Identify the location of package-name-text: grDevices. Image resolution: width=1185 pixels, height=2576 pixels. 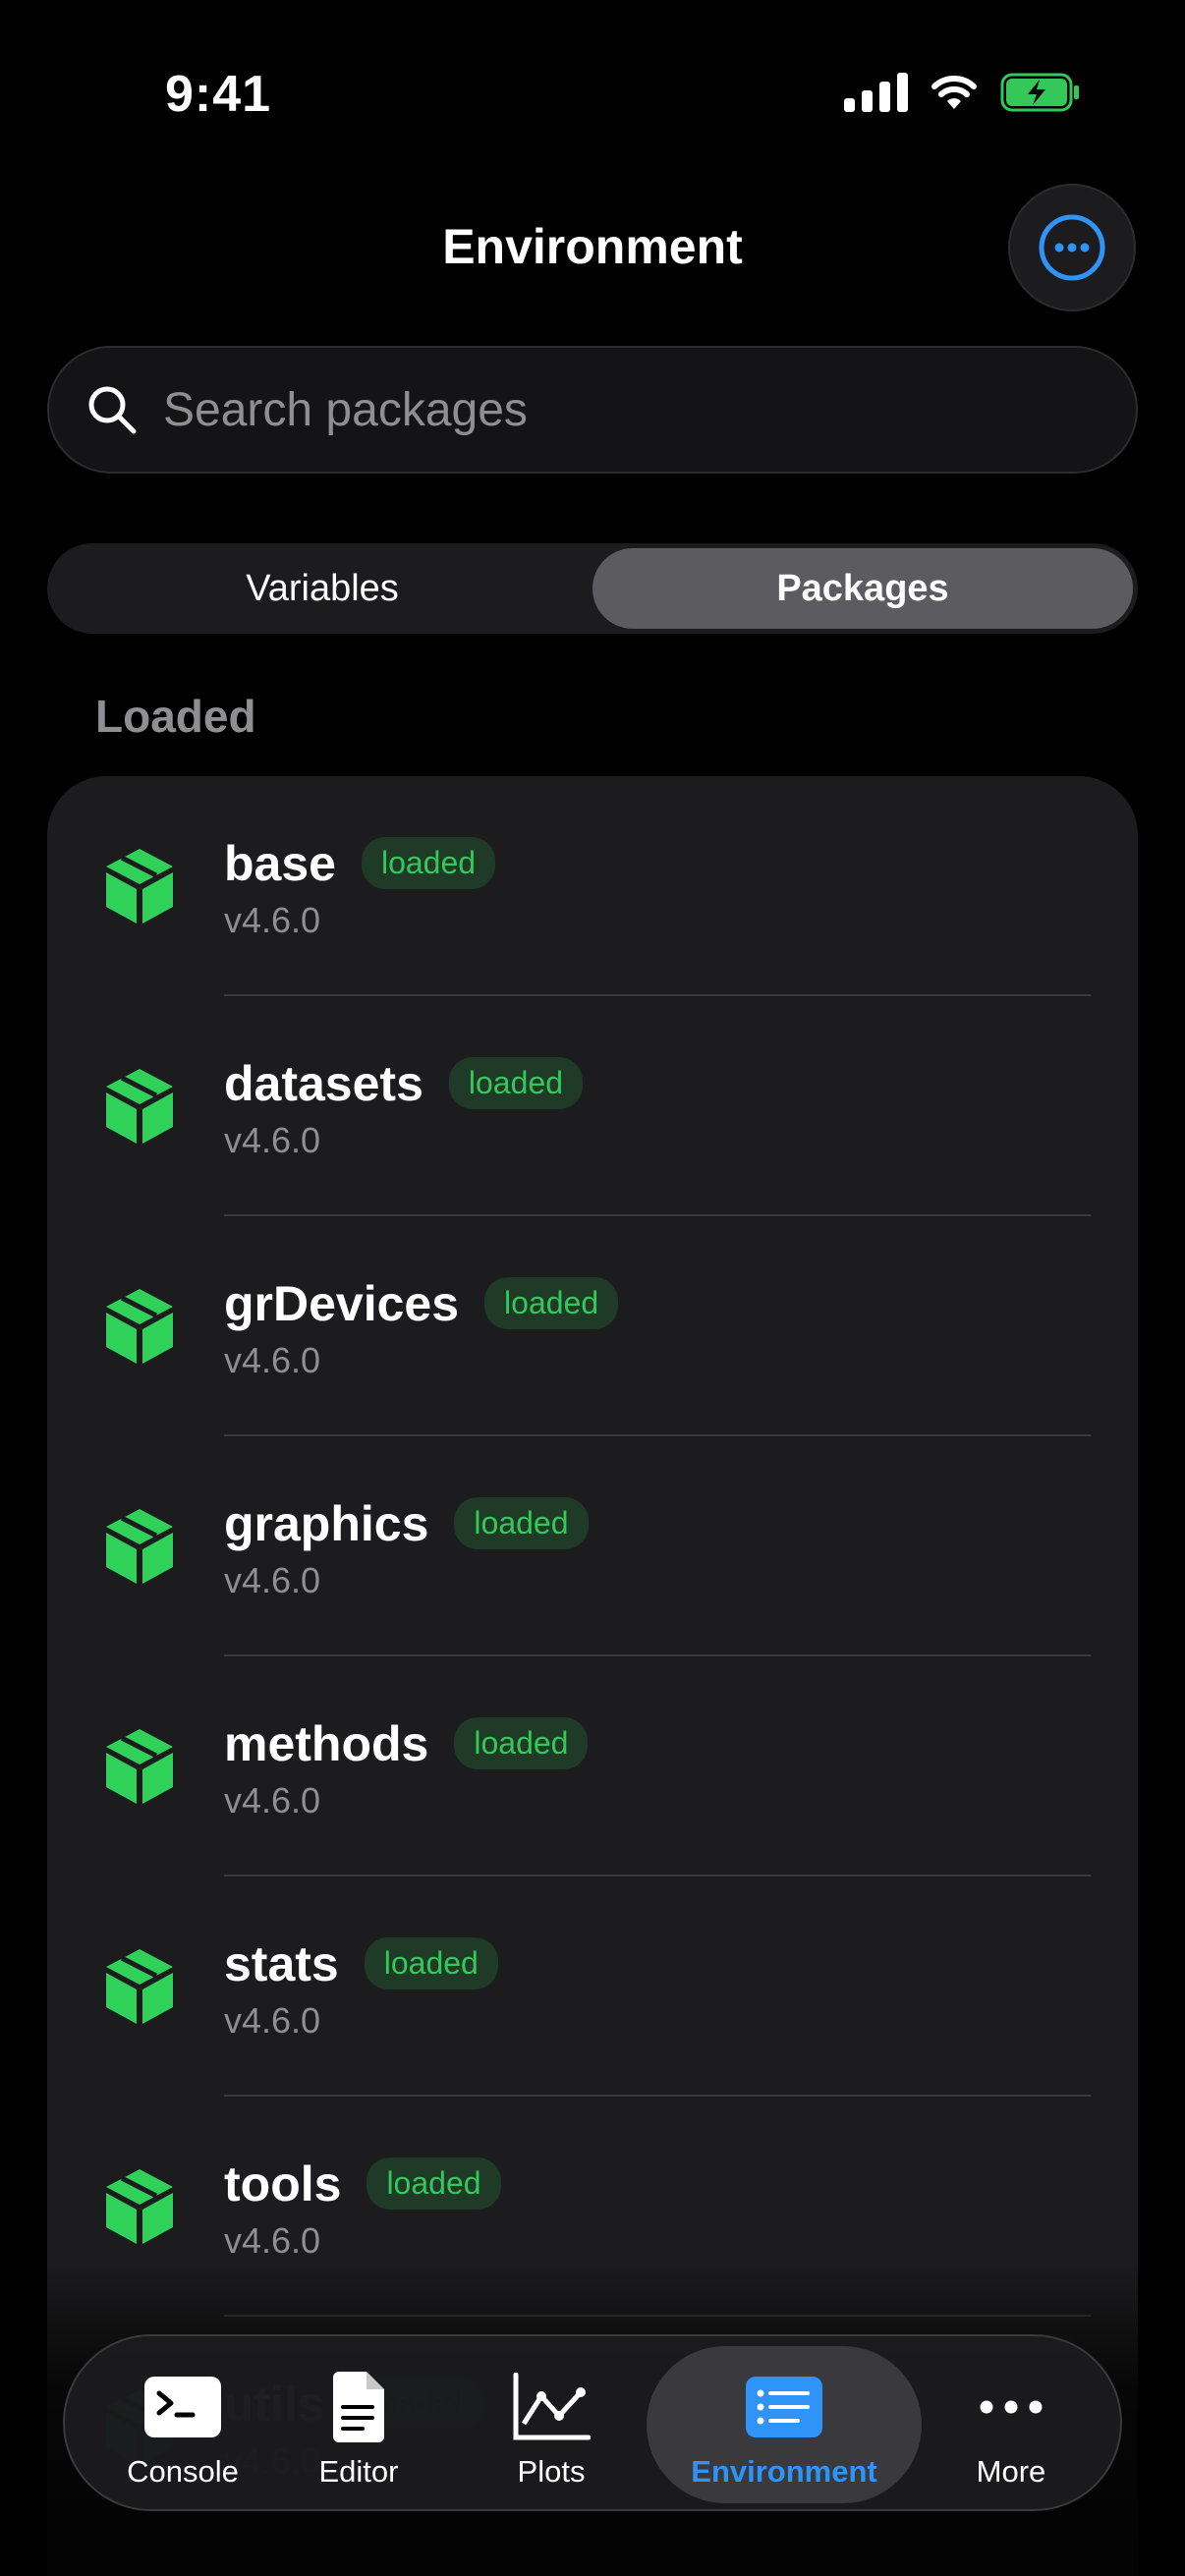
(342, 1303).